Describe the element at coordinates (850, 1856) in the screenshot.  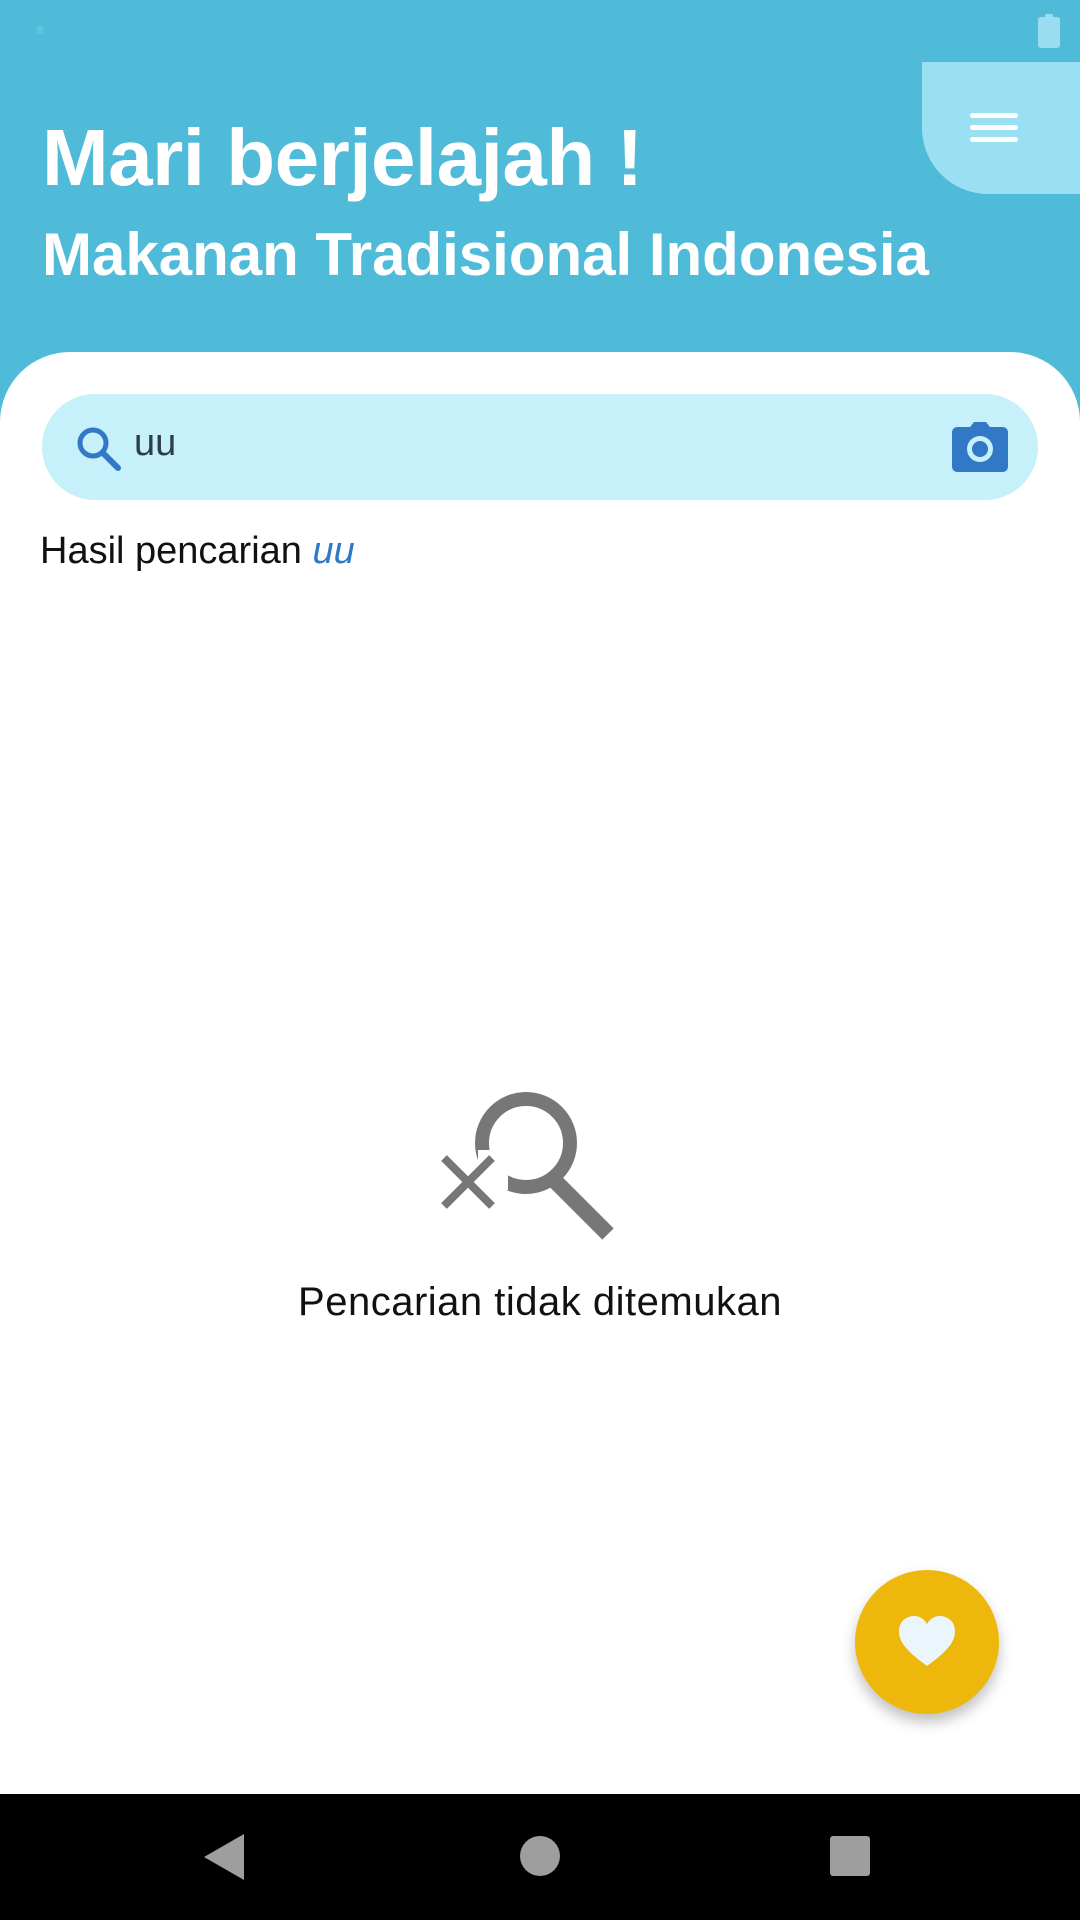
I see `recent-apps-icon` at that location.